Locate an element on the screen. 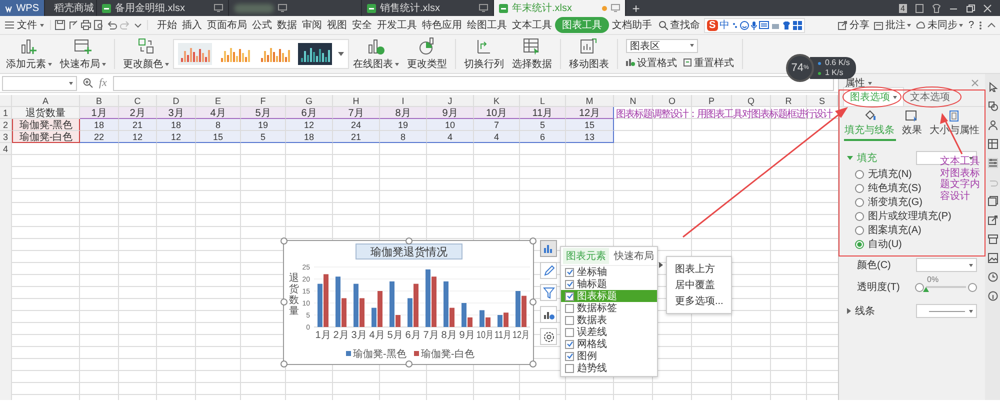 The image size is (1000, 418). column-header: F is located at coordinates (263, 101).